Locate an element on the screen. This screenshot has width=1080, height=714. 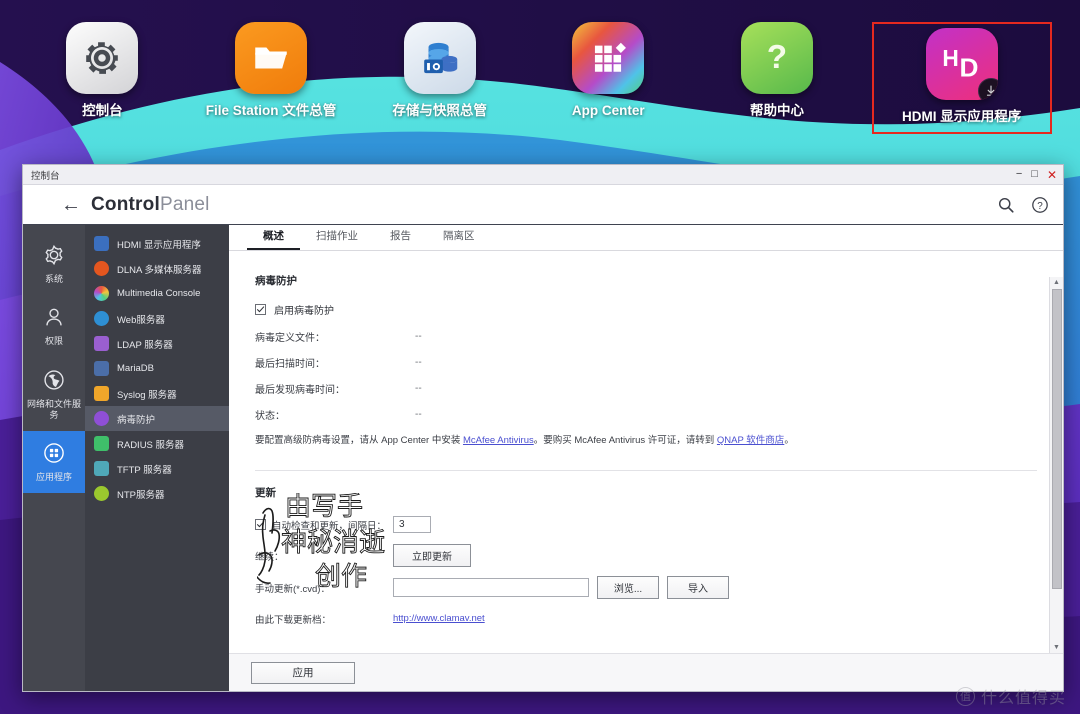
list-item-label: TFTP 服务器 is located at coordinates (144, 470).